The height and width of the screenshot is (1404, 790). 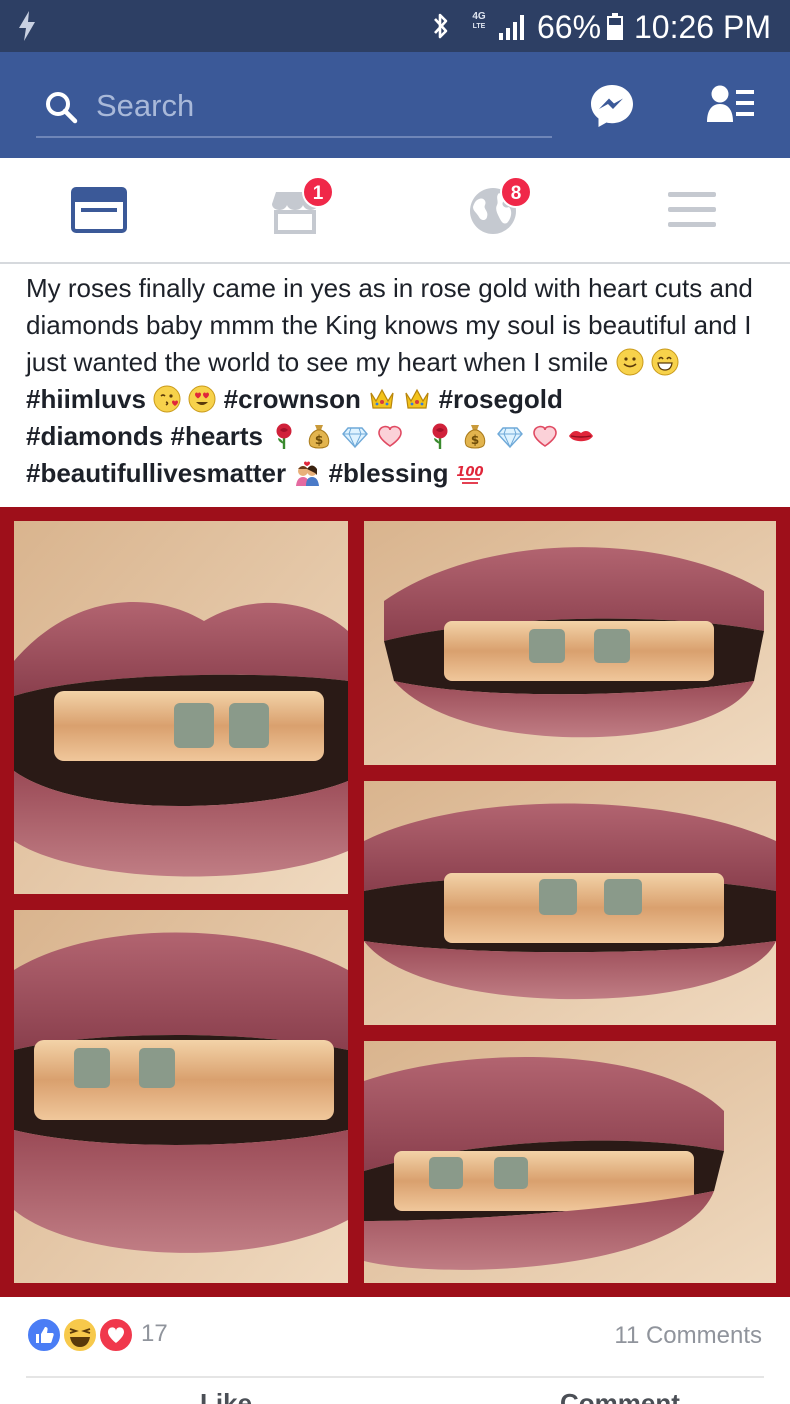 What do you see at coordinates (569, 27) in the screenshot?
I see `battery-percent: 66%` at bounding box center [569, 27].